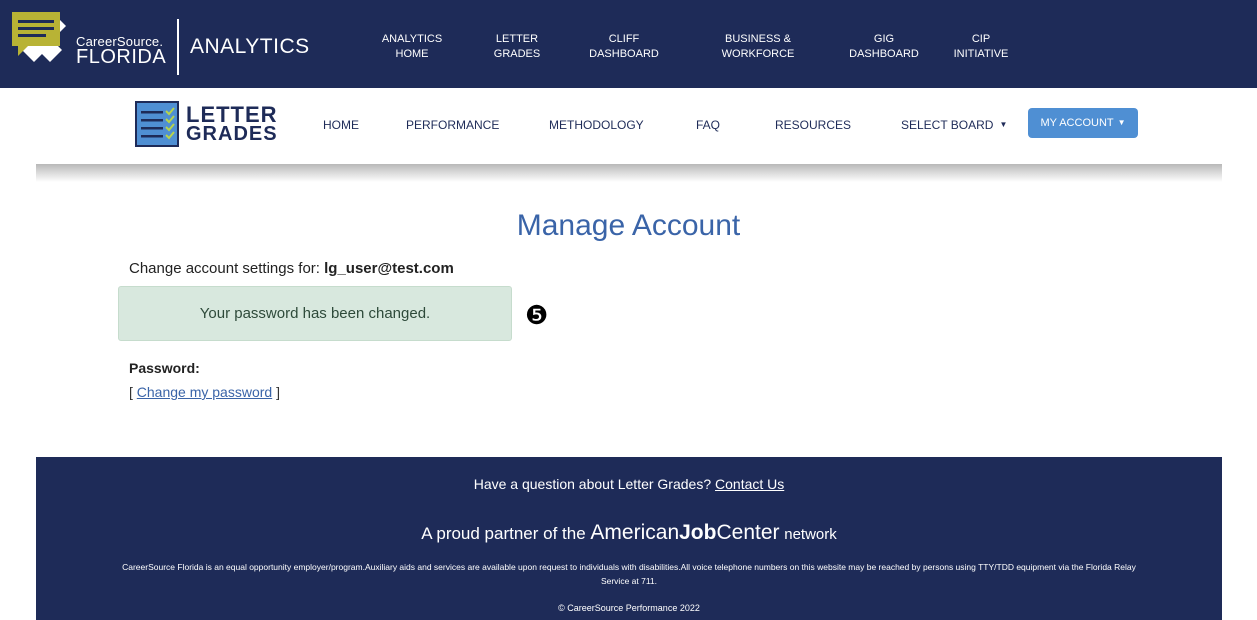 This screenshot has height=620, width=1257. I want to click on my-account-button: MY ACCOUNT ▼, so click(1083, 123).